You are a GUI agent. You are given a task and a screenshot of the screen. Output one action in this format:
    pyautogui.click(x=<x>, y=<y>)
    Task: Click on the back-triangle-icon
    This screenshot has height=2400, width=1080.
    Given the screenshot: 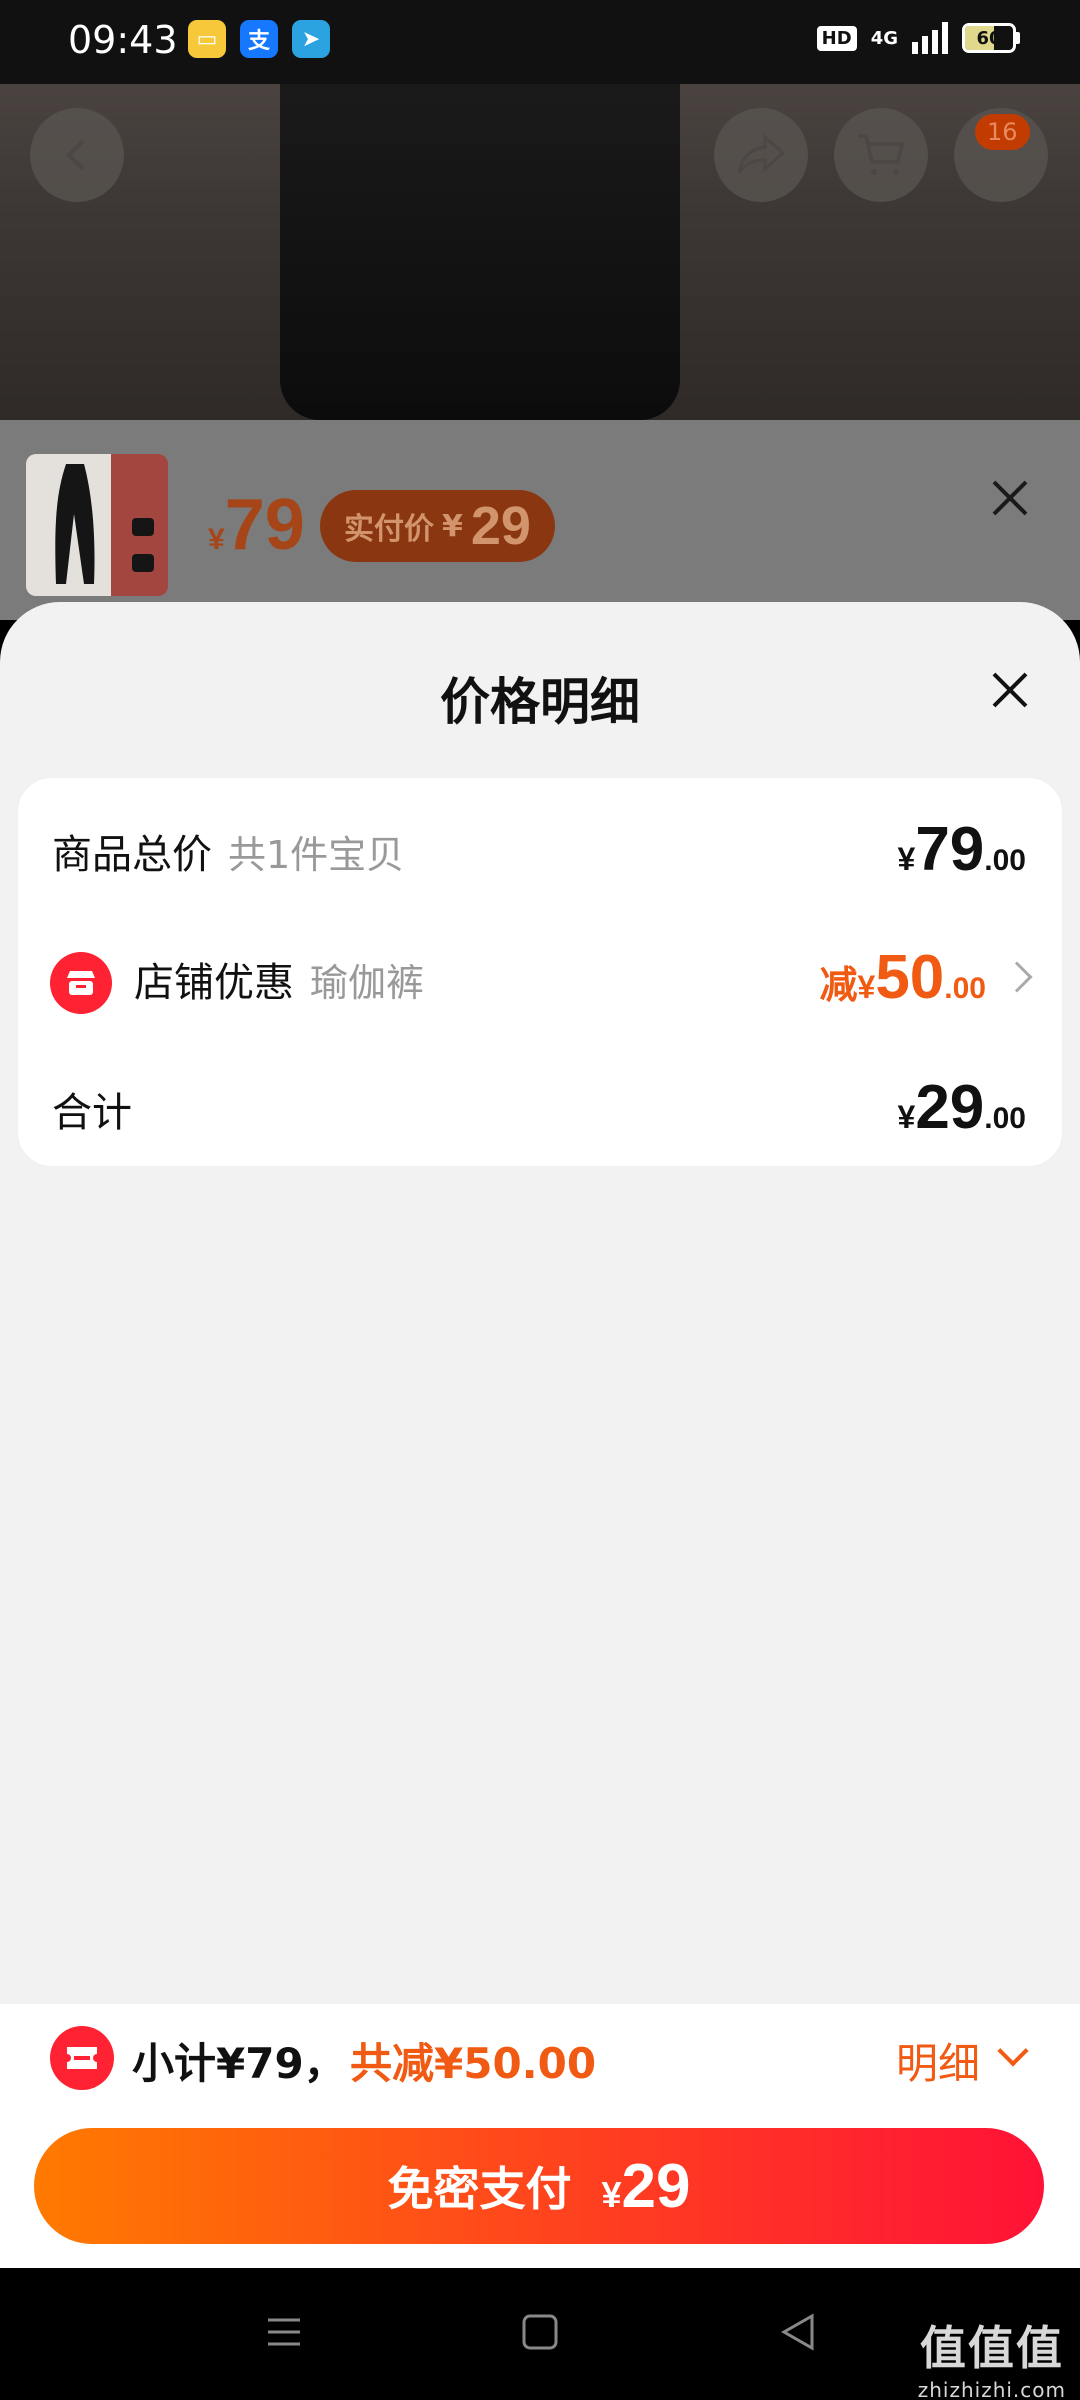 What is the action you would take?
    pyautogui.click(x=798, y=2332)
    